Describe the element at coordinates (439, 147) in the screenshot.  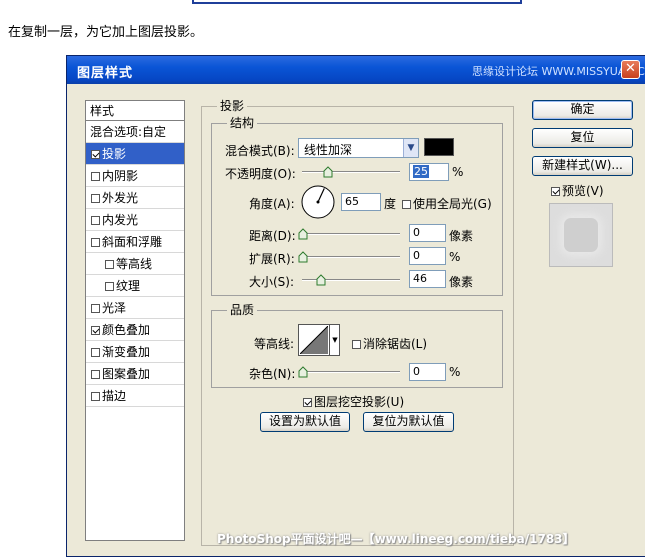
I see `shadow-color-swatch` at that location.